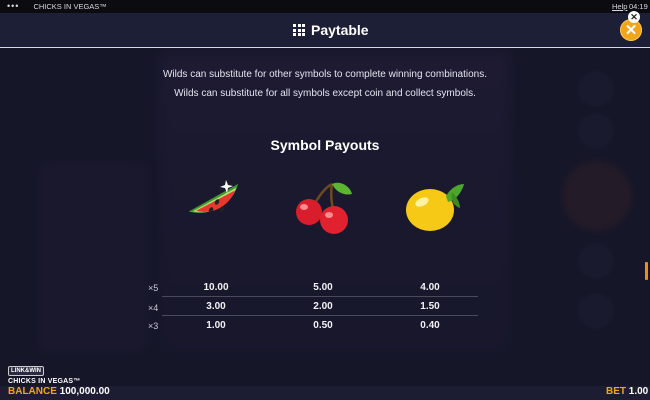 This screenshot has width=650, height=400. Describe the element at coordinates (44, 381) in the screenshot. I see `logo-game-name: CHICKS IN VEGAS™` at that location.